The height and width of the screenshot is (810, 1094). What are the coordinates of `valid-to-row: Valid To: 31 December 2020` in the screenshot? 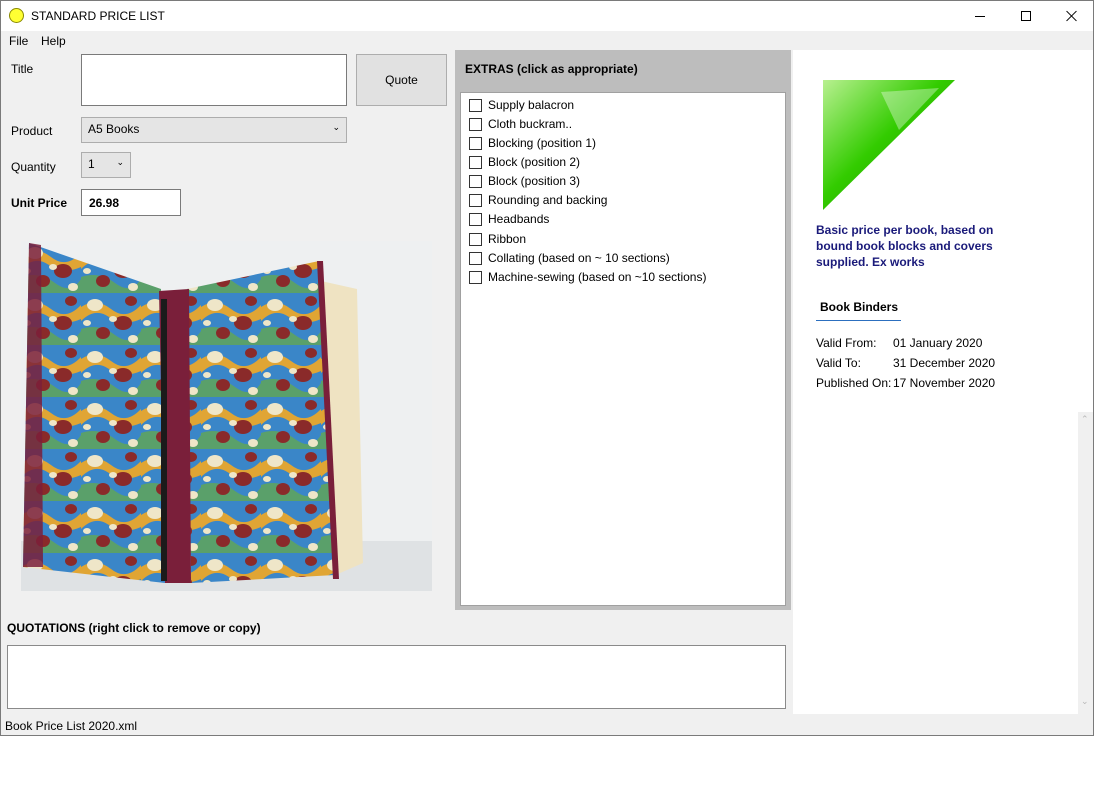 It's located at (905, 363).